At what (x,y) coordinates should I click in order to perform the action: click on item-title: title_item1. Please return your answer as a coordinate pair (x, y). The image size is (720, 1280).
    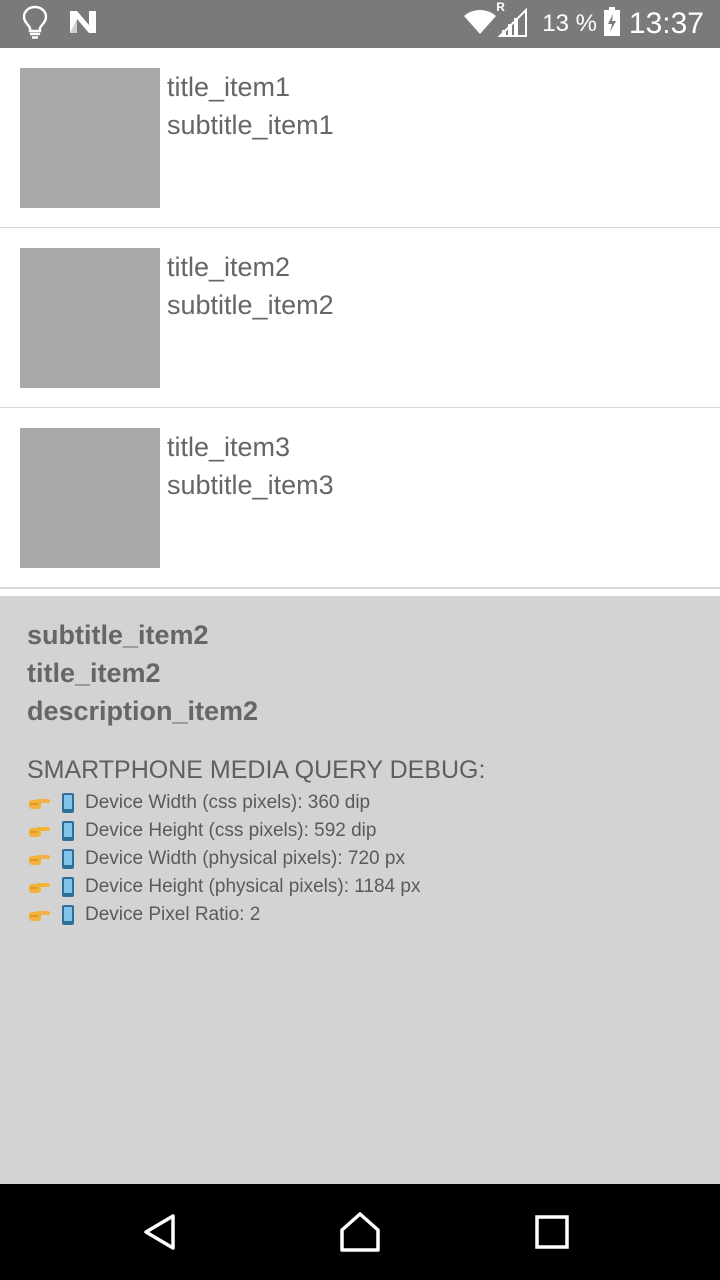
    Looking at the image, I should click on (229, 87).